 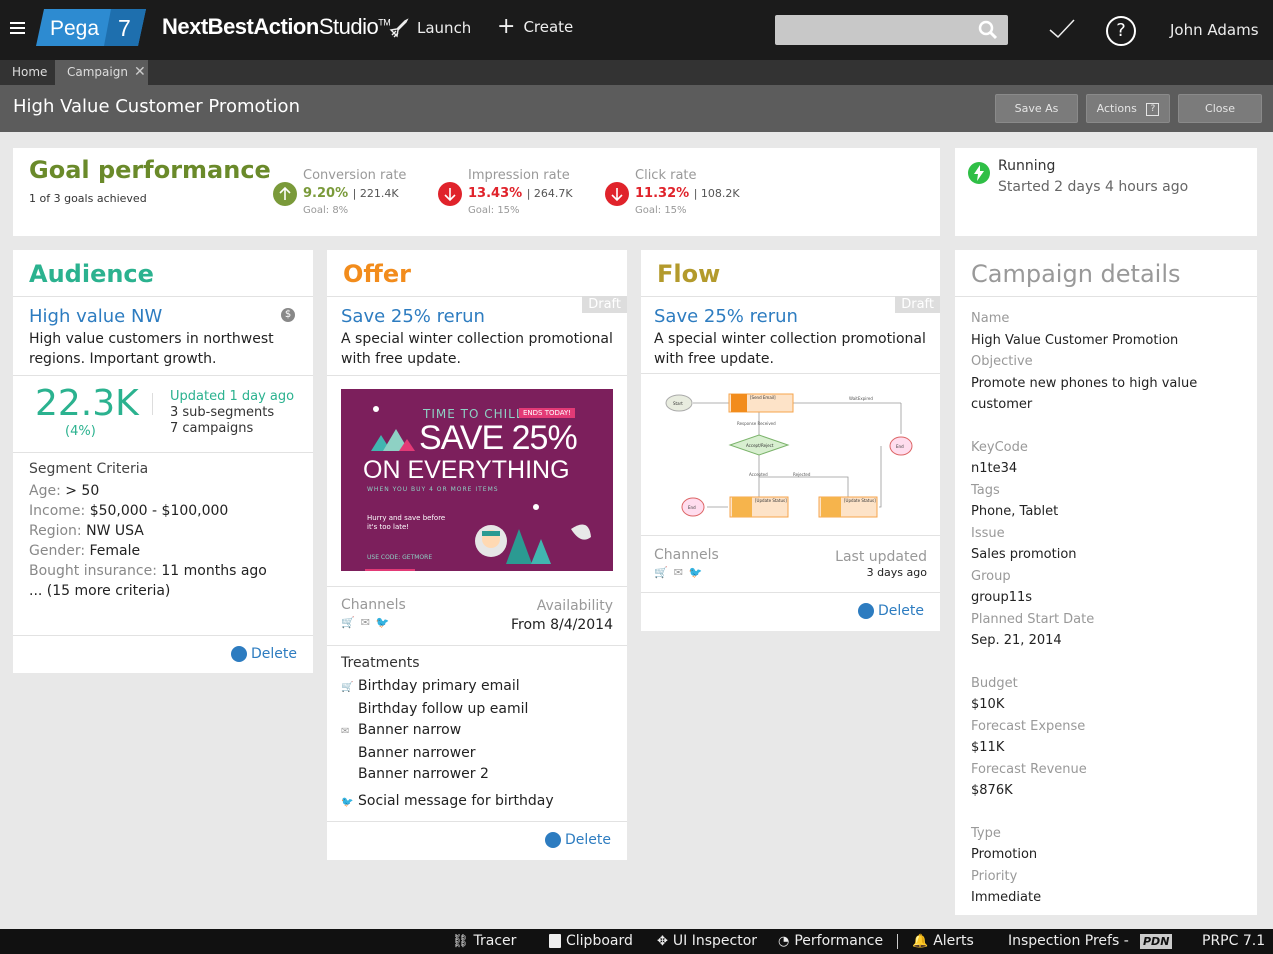 I want to click on flow-node-accept-reject: Accept/Reject, so click(x=760, y=445).